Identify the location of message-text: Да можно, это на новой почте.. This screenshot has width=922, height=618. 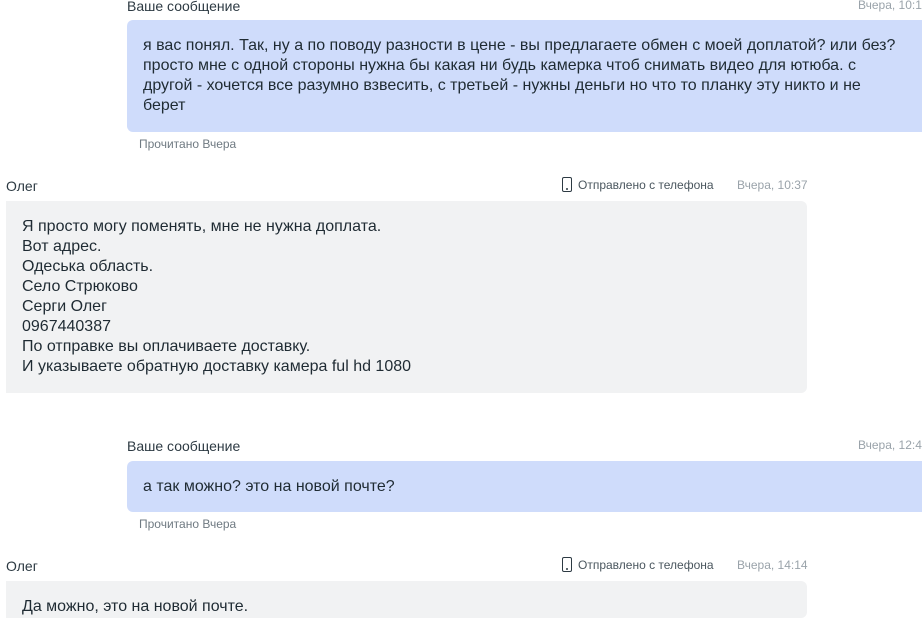
(406, 607).